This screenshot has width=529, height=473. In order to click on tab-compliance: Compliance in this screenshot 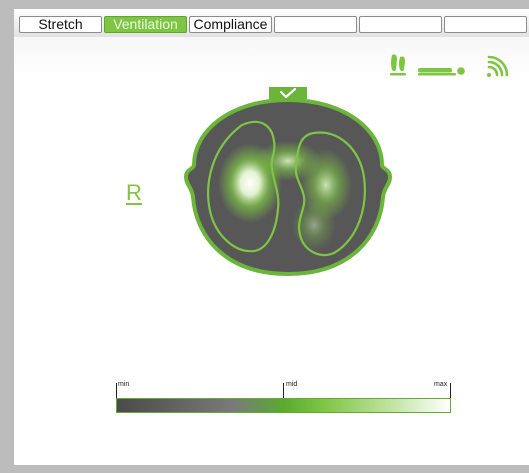, I will do `click(230, 24)`.